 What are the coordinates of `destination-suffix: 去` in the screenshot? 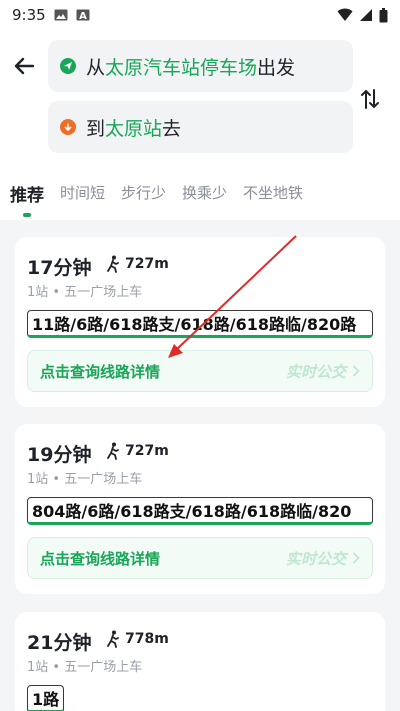 It's located at (172, 128).